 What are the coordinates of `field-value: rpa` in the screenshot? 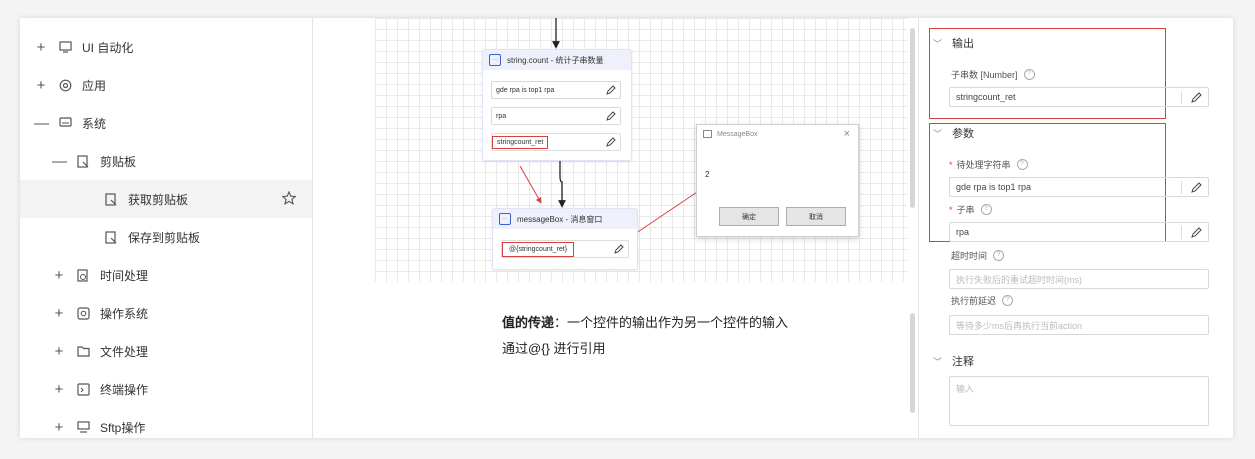 It's located at (501, 116).